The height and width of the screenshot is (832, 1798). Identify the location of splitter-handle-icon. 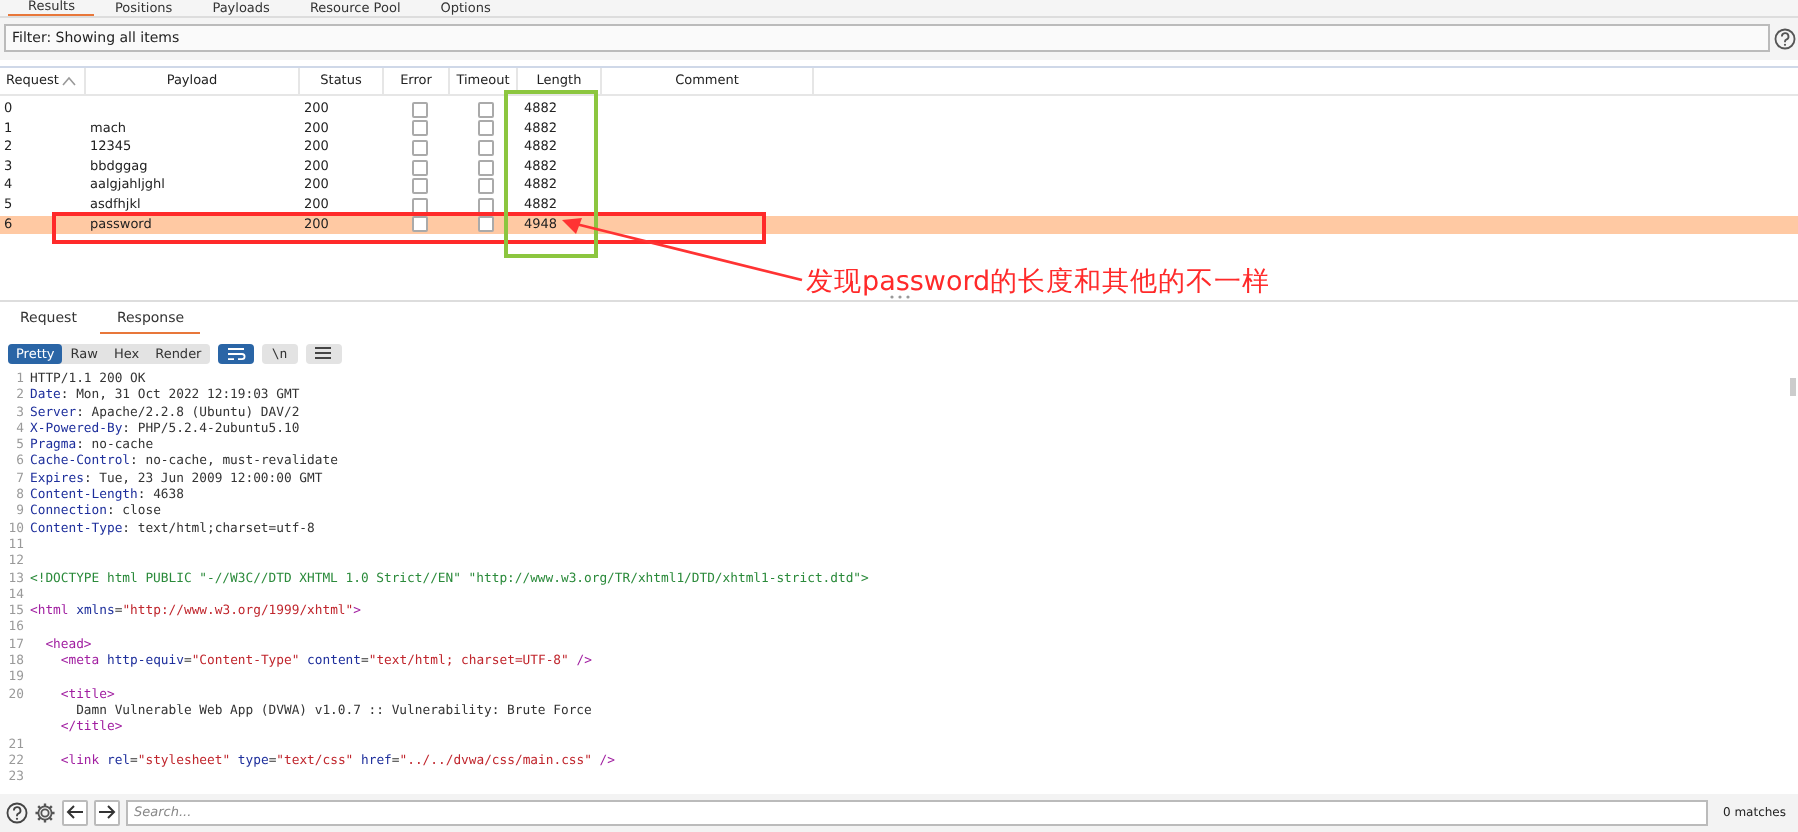
(899, 297).